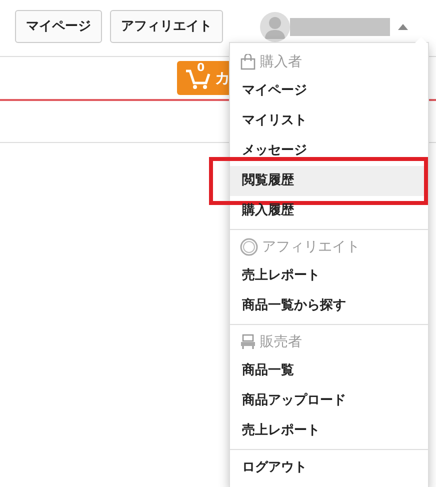  What do you see at coordinates (329, 151) in the screenshot?
I see `menu-item: メッセージ` at bounding box center [329, 151].